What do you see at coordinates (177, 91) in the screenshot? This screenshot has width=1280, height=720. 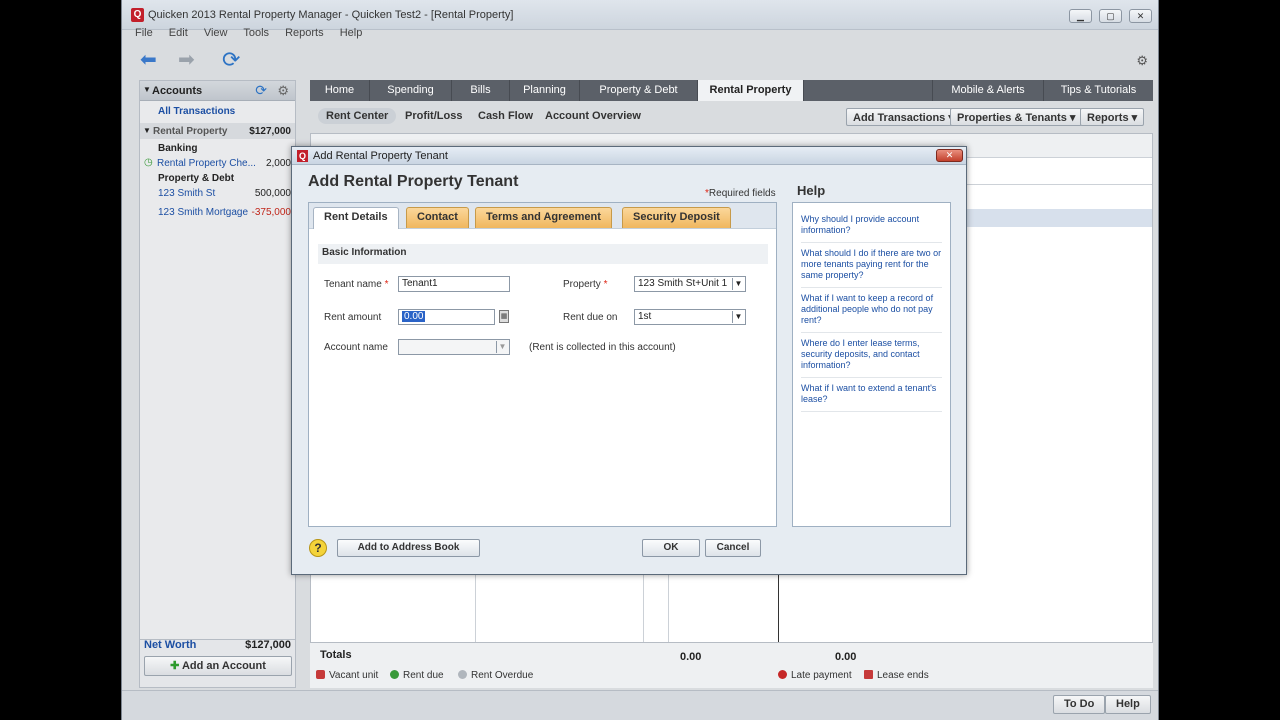 I see `accounts-title: Accounts` at bounding box center [177, 91].